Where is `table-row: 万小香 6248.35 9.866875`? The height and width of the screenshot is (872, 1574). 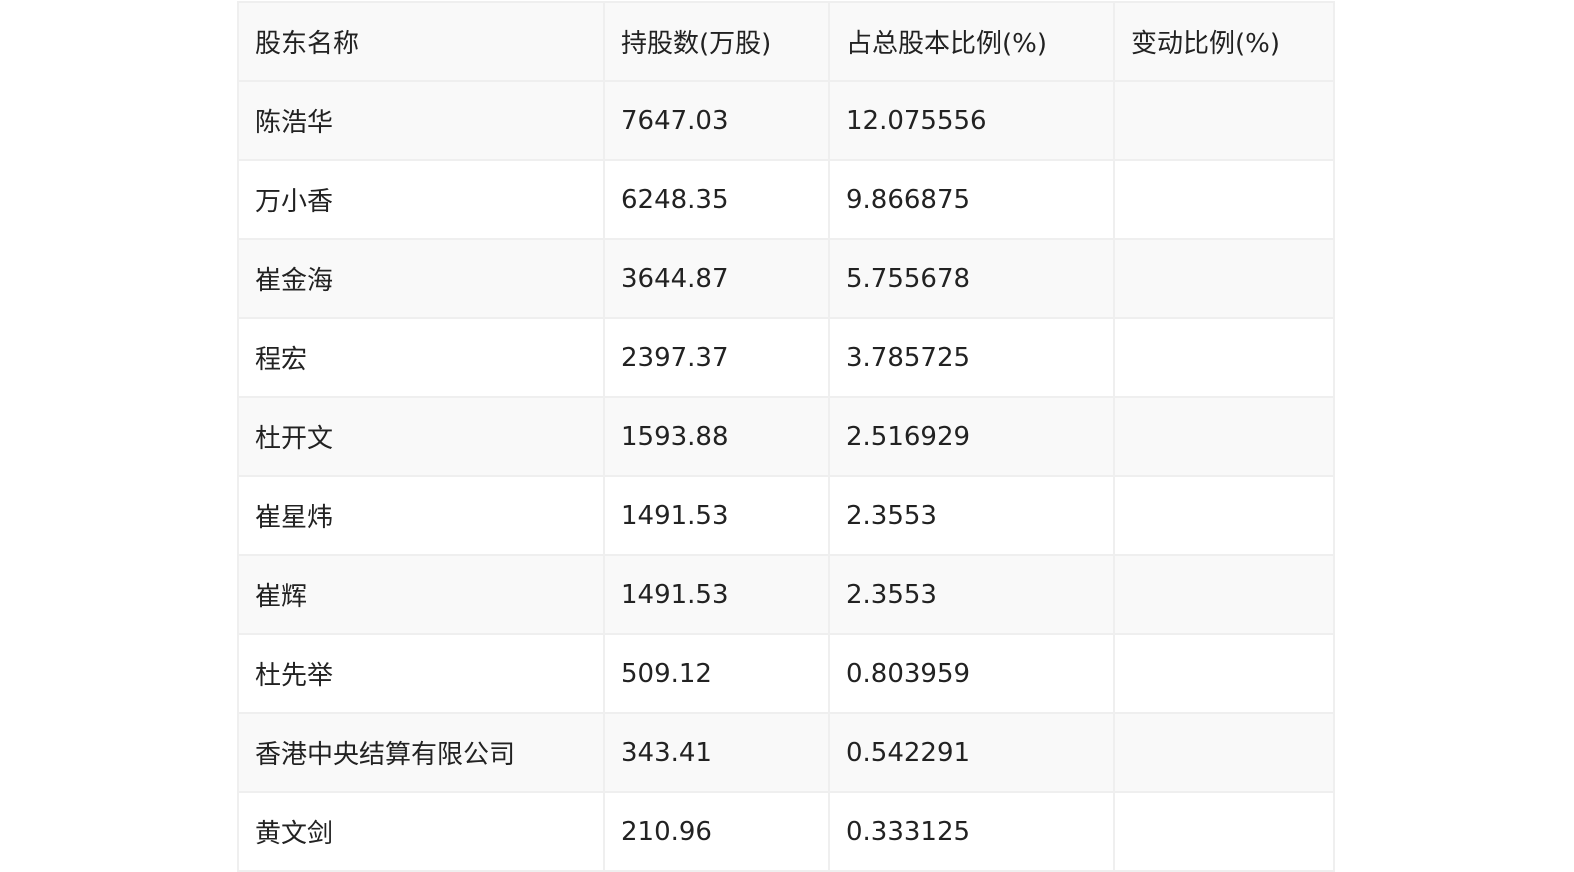 table-row: 万小香 6248.35 9.866875 is located at coordinates (786, 199).